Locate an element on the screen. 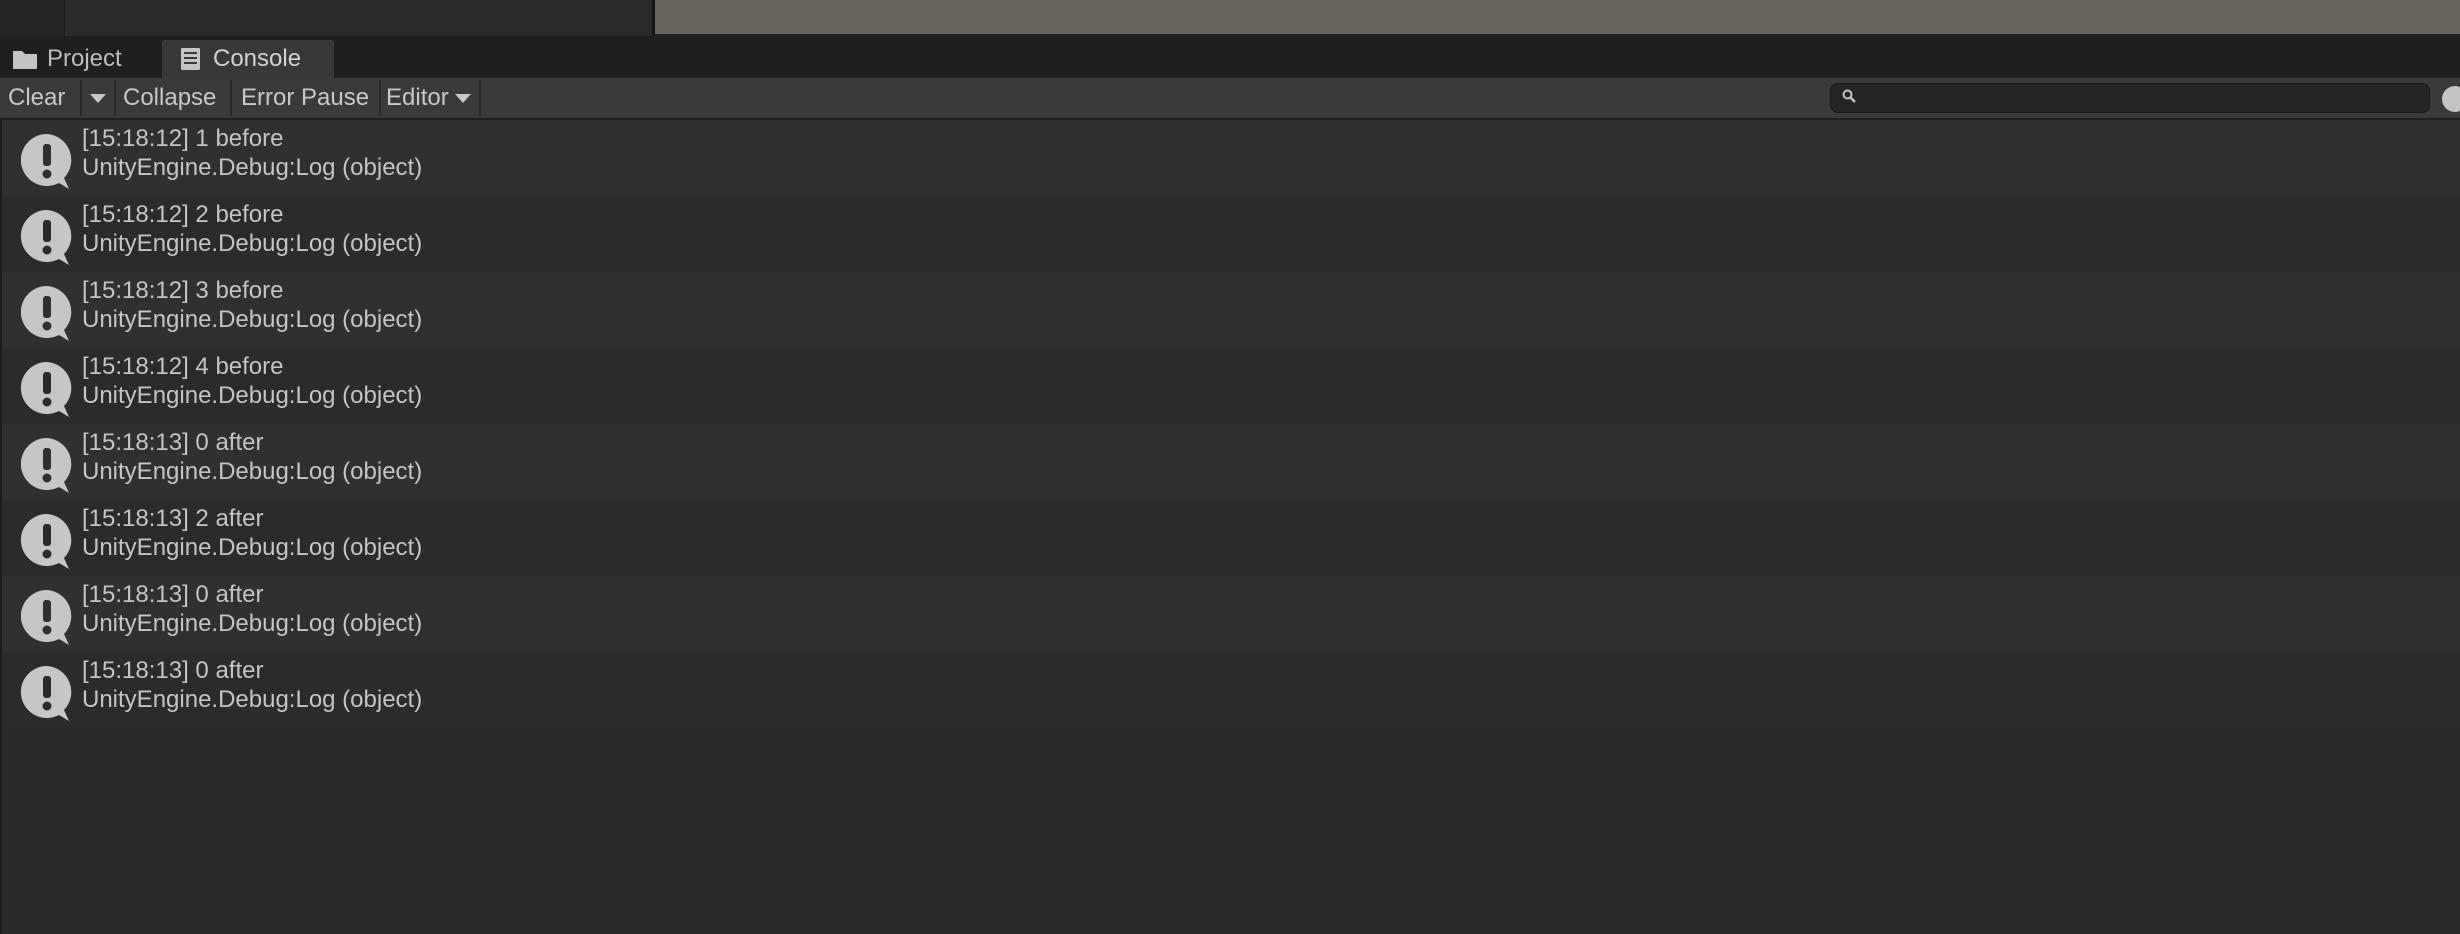 The height and width of the screenshot is (934, 2460). log-message: [15:18:13] 2 after is located at coordinates (173, 518).